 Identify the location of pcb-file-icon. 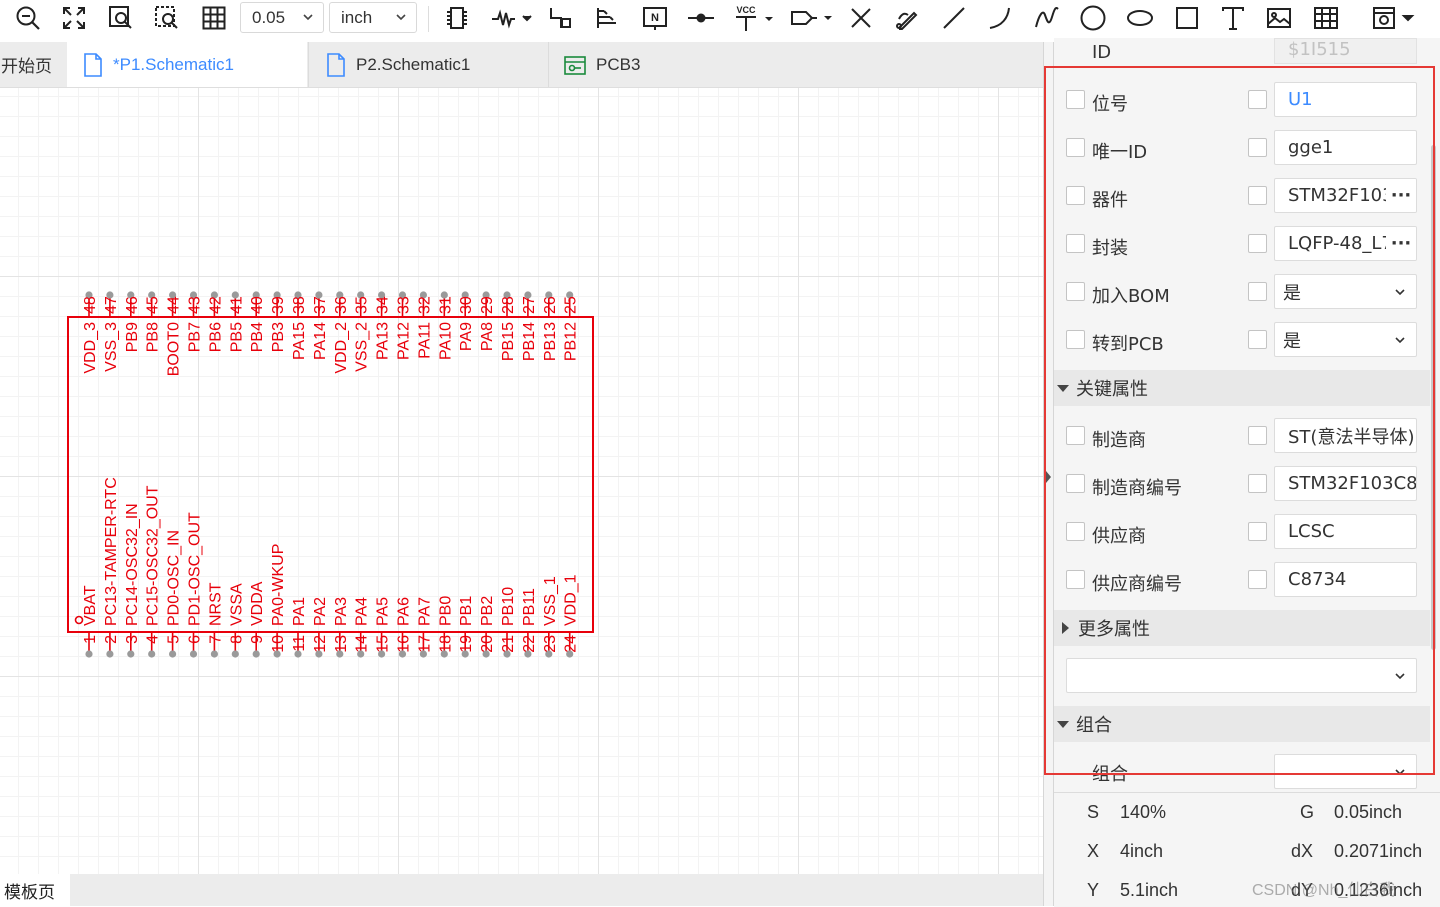
(575, 65).